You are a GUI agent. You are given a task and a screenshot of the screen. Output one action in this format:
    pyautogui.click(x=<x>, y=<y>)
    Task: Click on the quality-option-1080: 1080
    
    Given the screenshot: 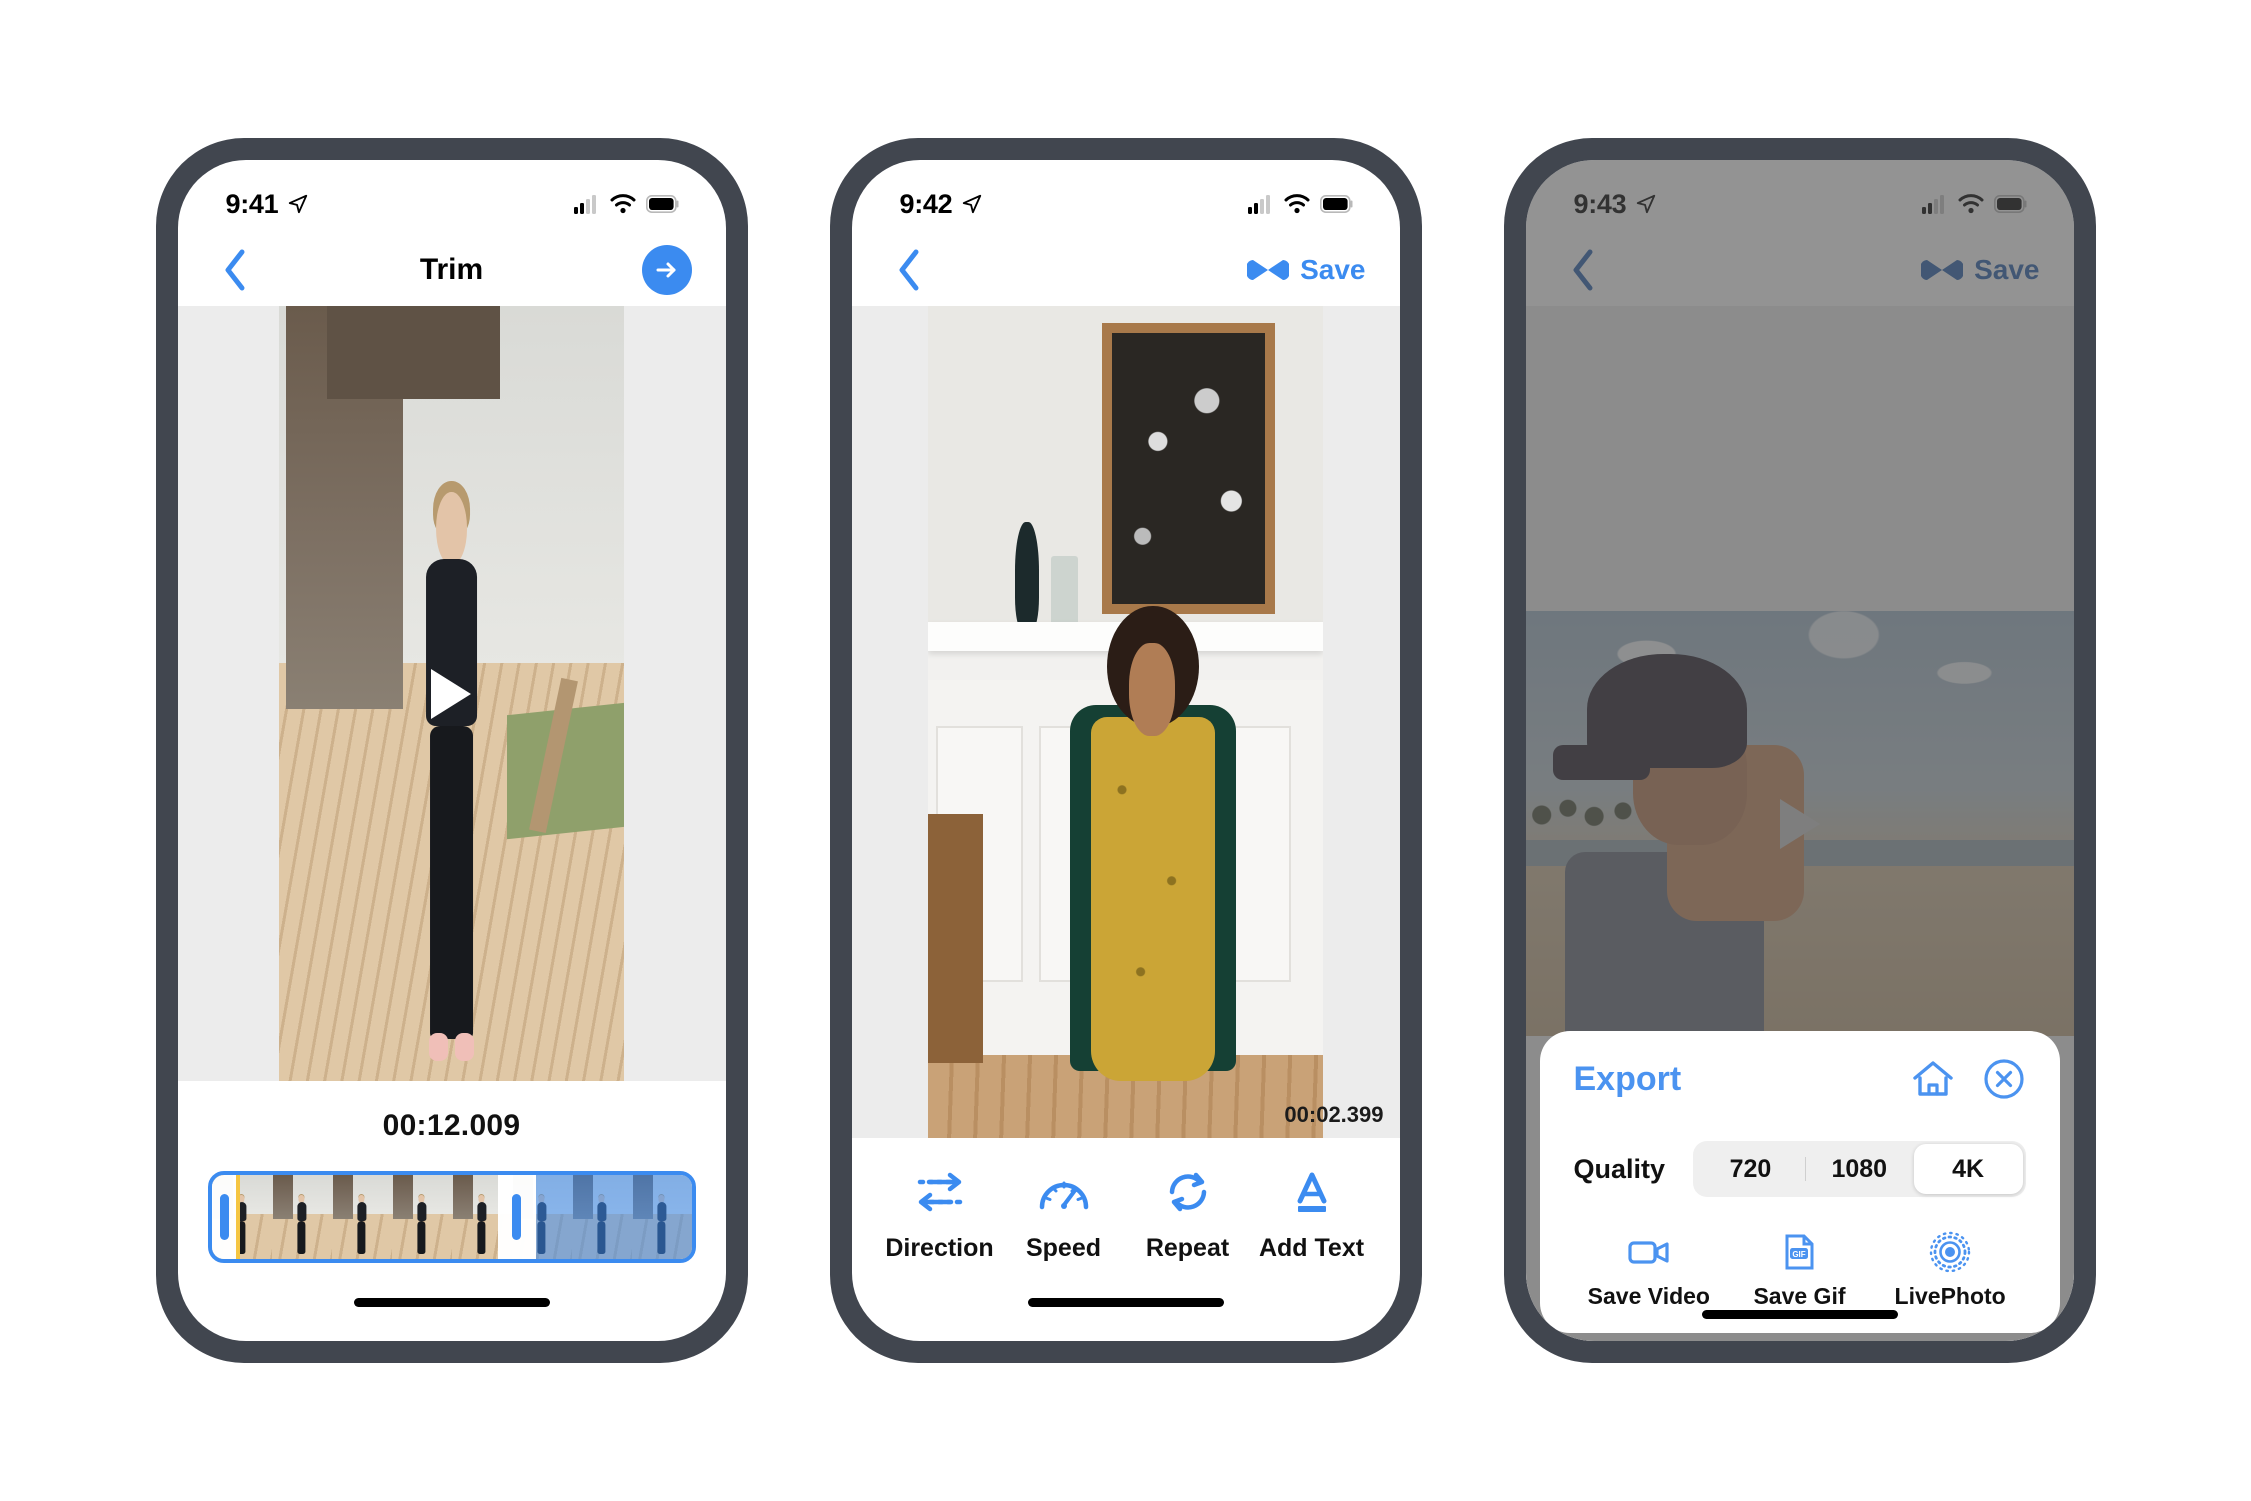 What is the action you would take?
    pyautogui.click(x=1859, y=1169)
    